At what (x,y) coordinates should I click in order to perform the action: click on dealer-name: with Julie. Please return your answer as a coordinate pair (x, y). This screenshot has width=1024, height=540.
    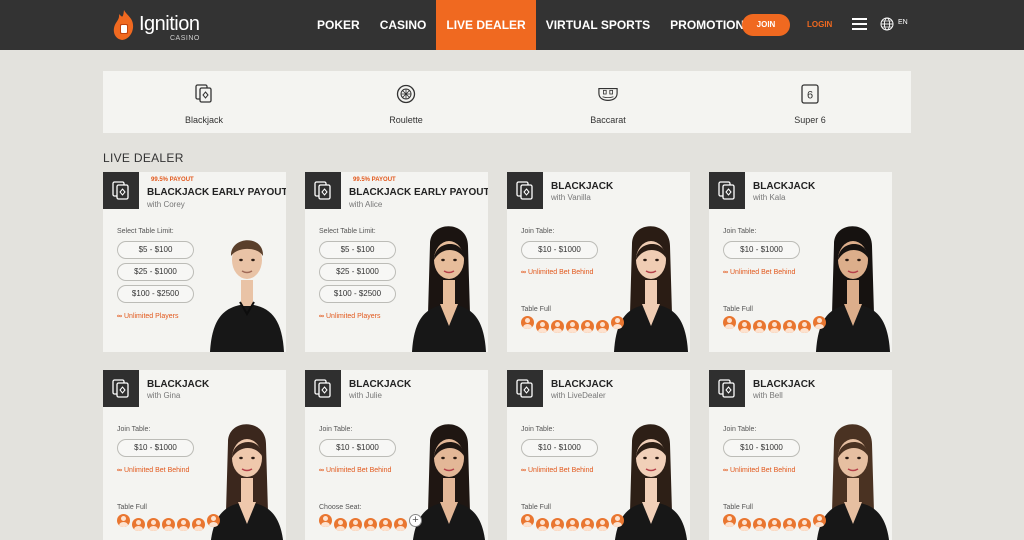
    Looking at the image, I should click on (365, 395).